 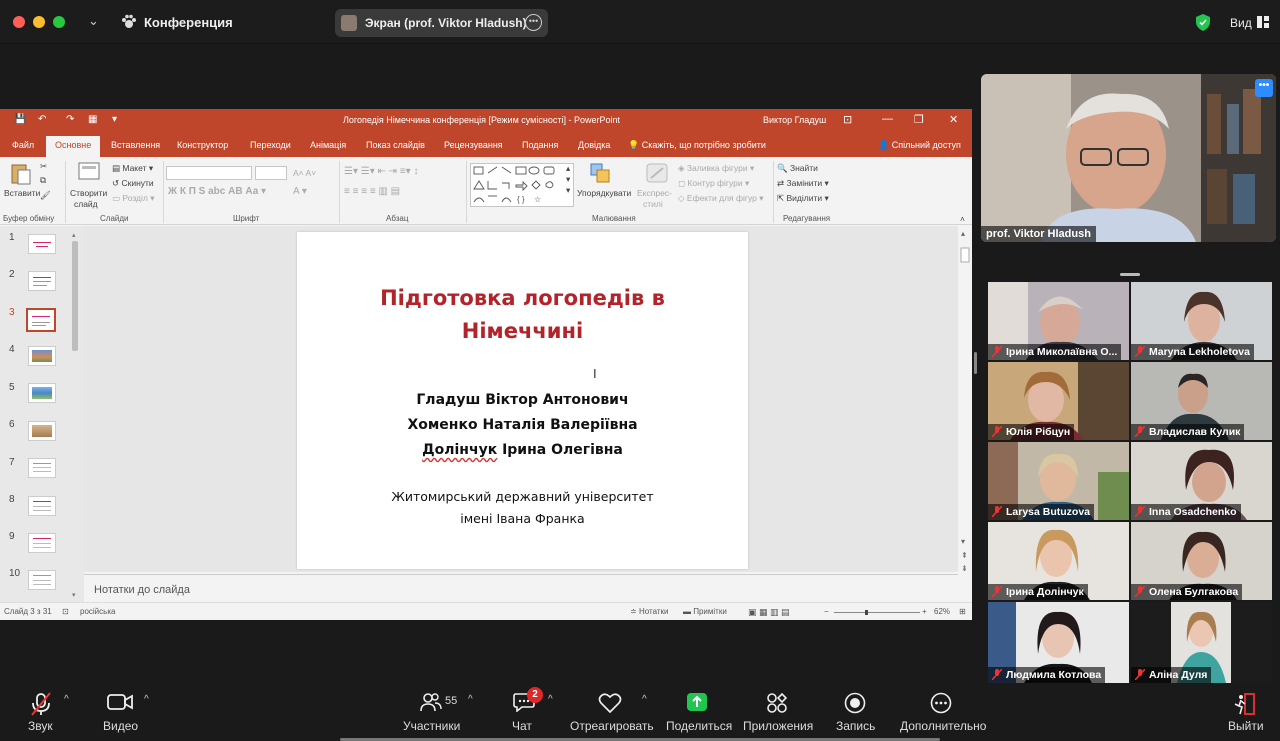 What do you see at coordinates (270, 145) in the screenshot?
I see `tab-transitions: Переходи` at bounding box center [270, 145].